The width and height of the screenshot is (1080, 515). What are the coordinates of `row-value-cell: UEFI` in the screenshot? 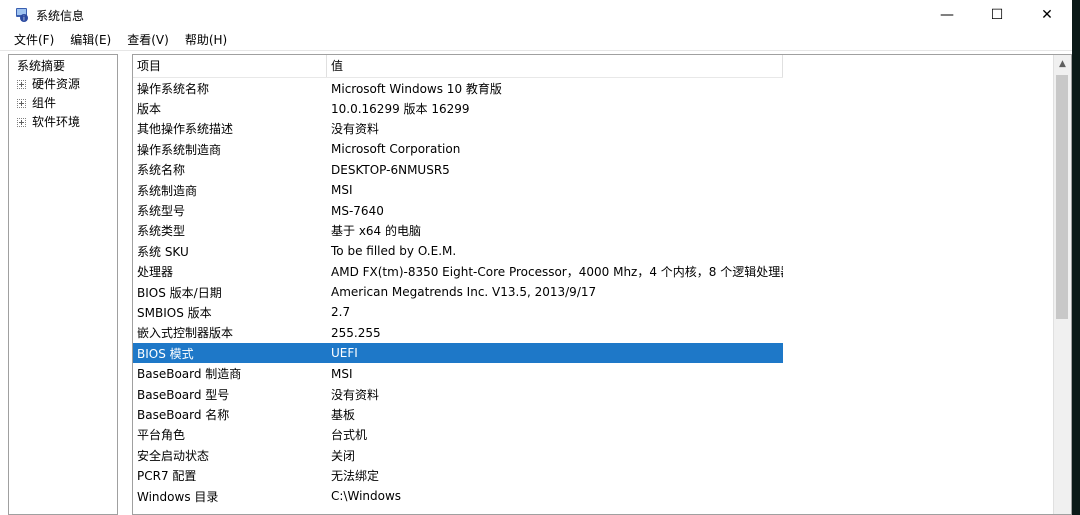 It's located at (344, 353).